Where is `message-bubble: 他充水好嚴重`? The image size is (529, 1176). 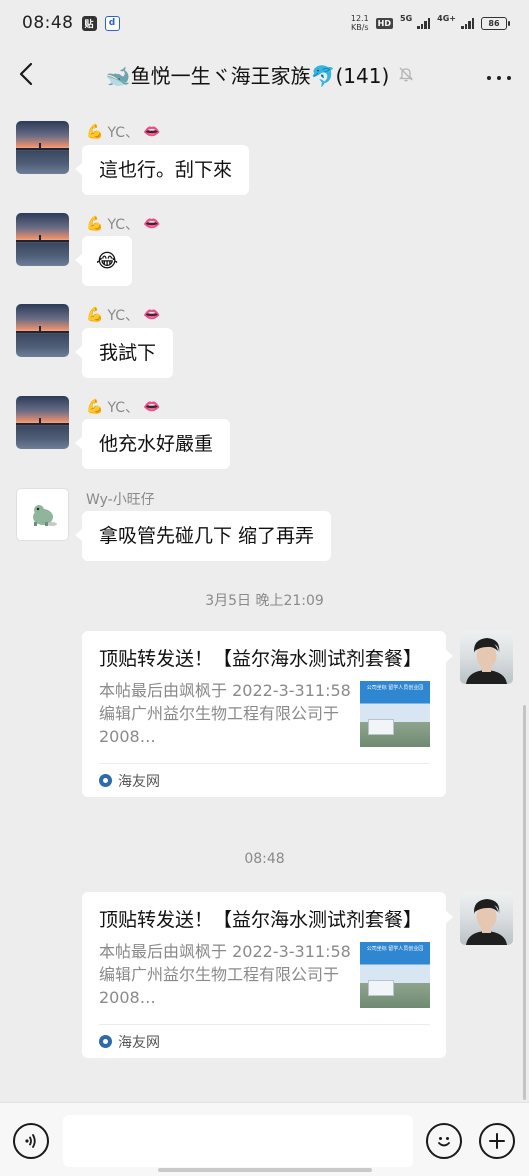
message-bubble: 他充水好嚴重 is located at coordinates (152, 444).